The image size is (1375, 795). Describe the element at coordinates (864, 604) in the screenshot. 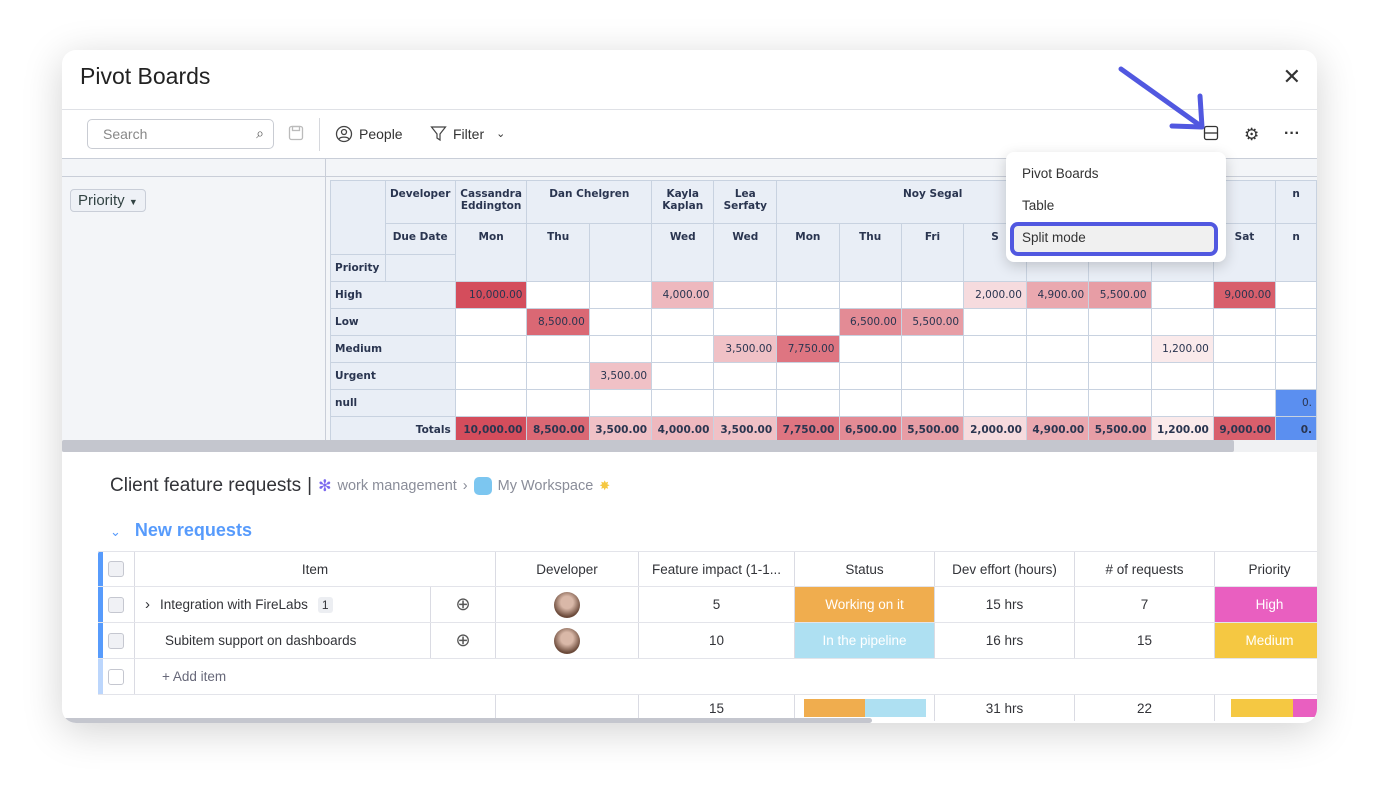

I see `status-label: Working on it` at that location.